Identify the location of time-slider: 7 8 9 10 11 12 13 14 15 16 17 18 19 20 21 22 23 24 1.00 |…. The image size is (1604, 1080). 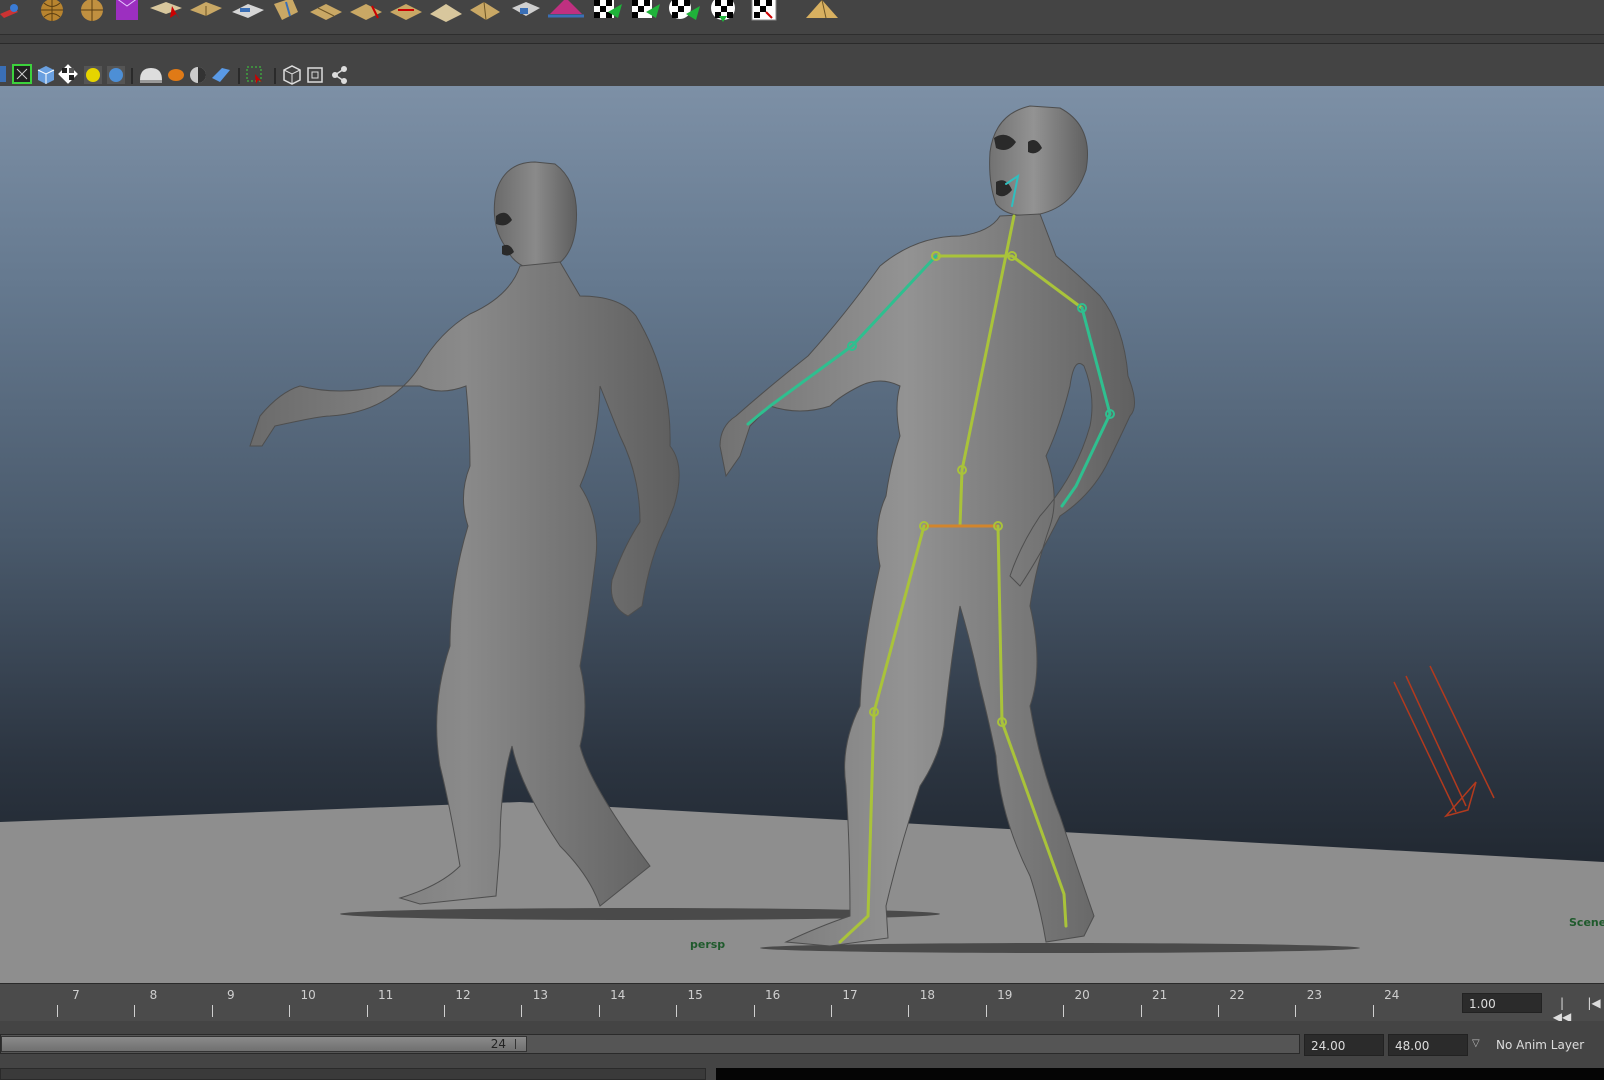
(802, 1003).